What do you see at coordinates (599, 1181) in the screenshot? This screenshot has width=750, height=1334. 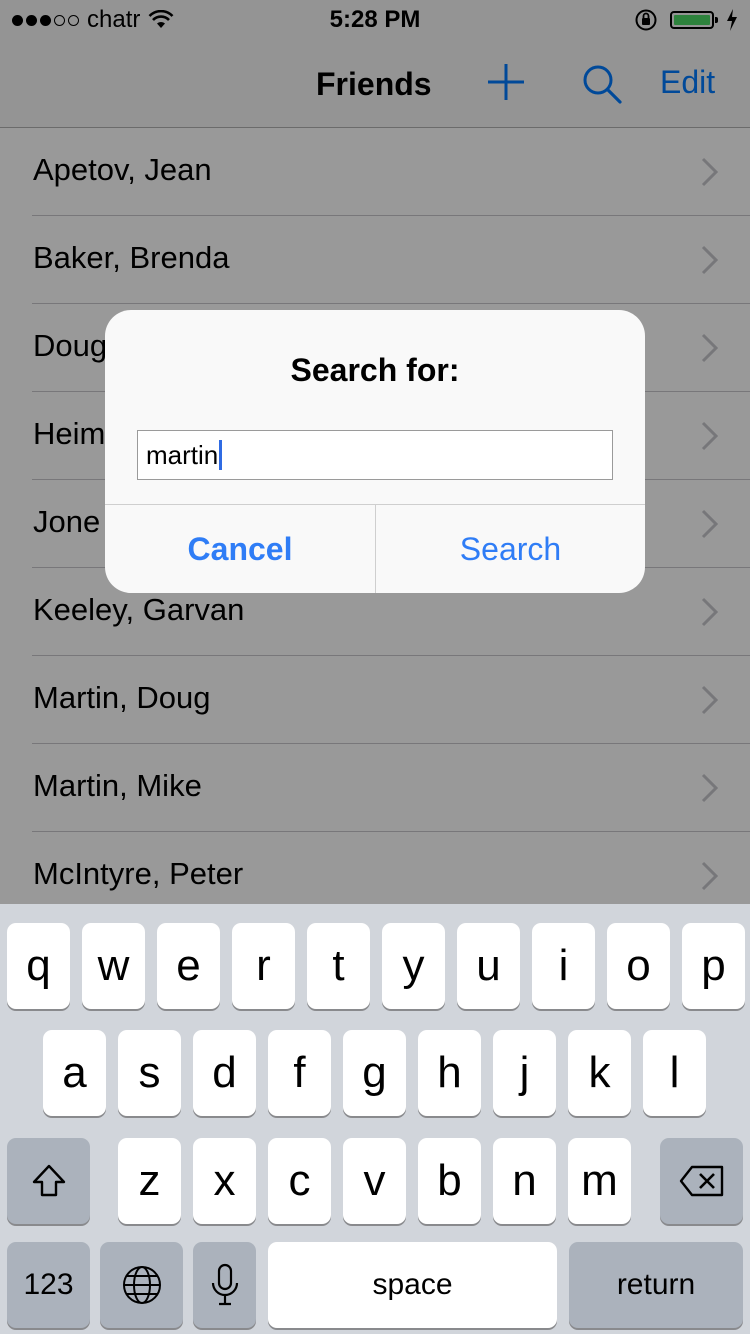 I see `key-m: m` at bounding box center [599, 1181].